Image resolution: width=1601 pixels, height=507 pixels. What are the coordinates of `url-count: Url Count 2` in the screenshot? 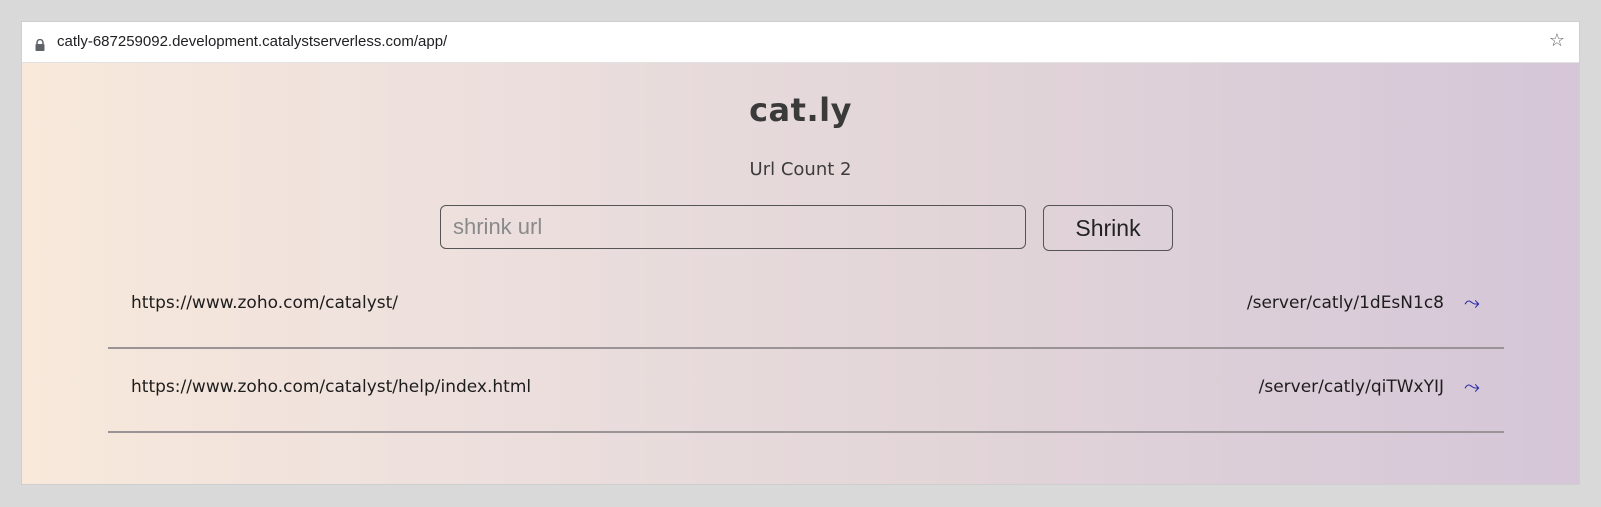 It's located at (800, 169).